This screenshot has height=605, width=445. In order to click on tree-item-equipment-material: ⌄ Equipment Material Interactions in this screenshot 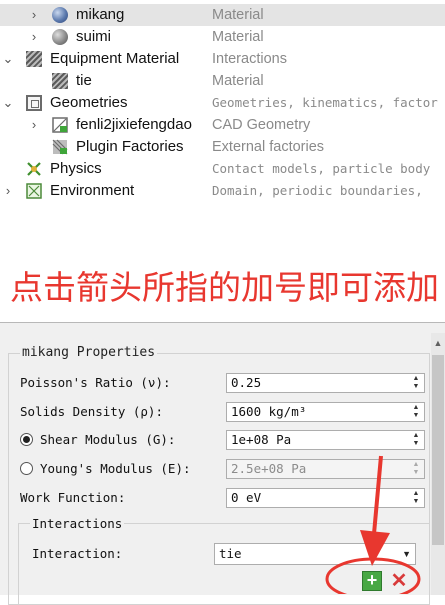, I will do `click(222, 59)`.